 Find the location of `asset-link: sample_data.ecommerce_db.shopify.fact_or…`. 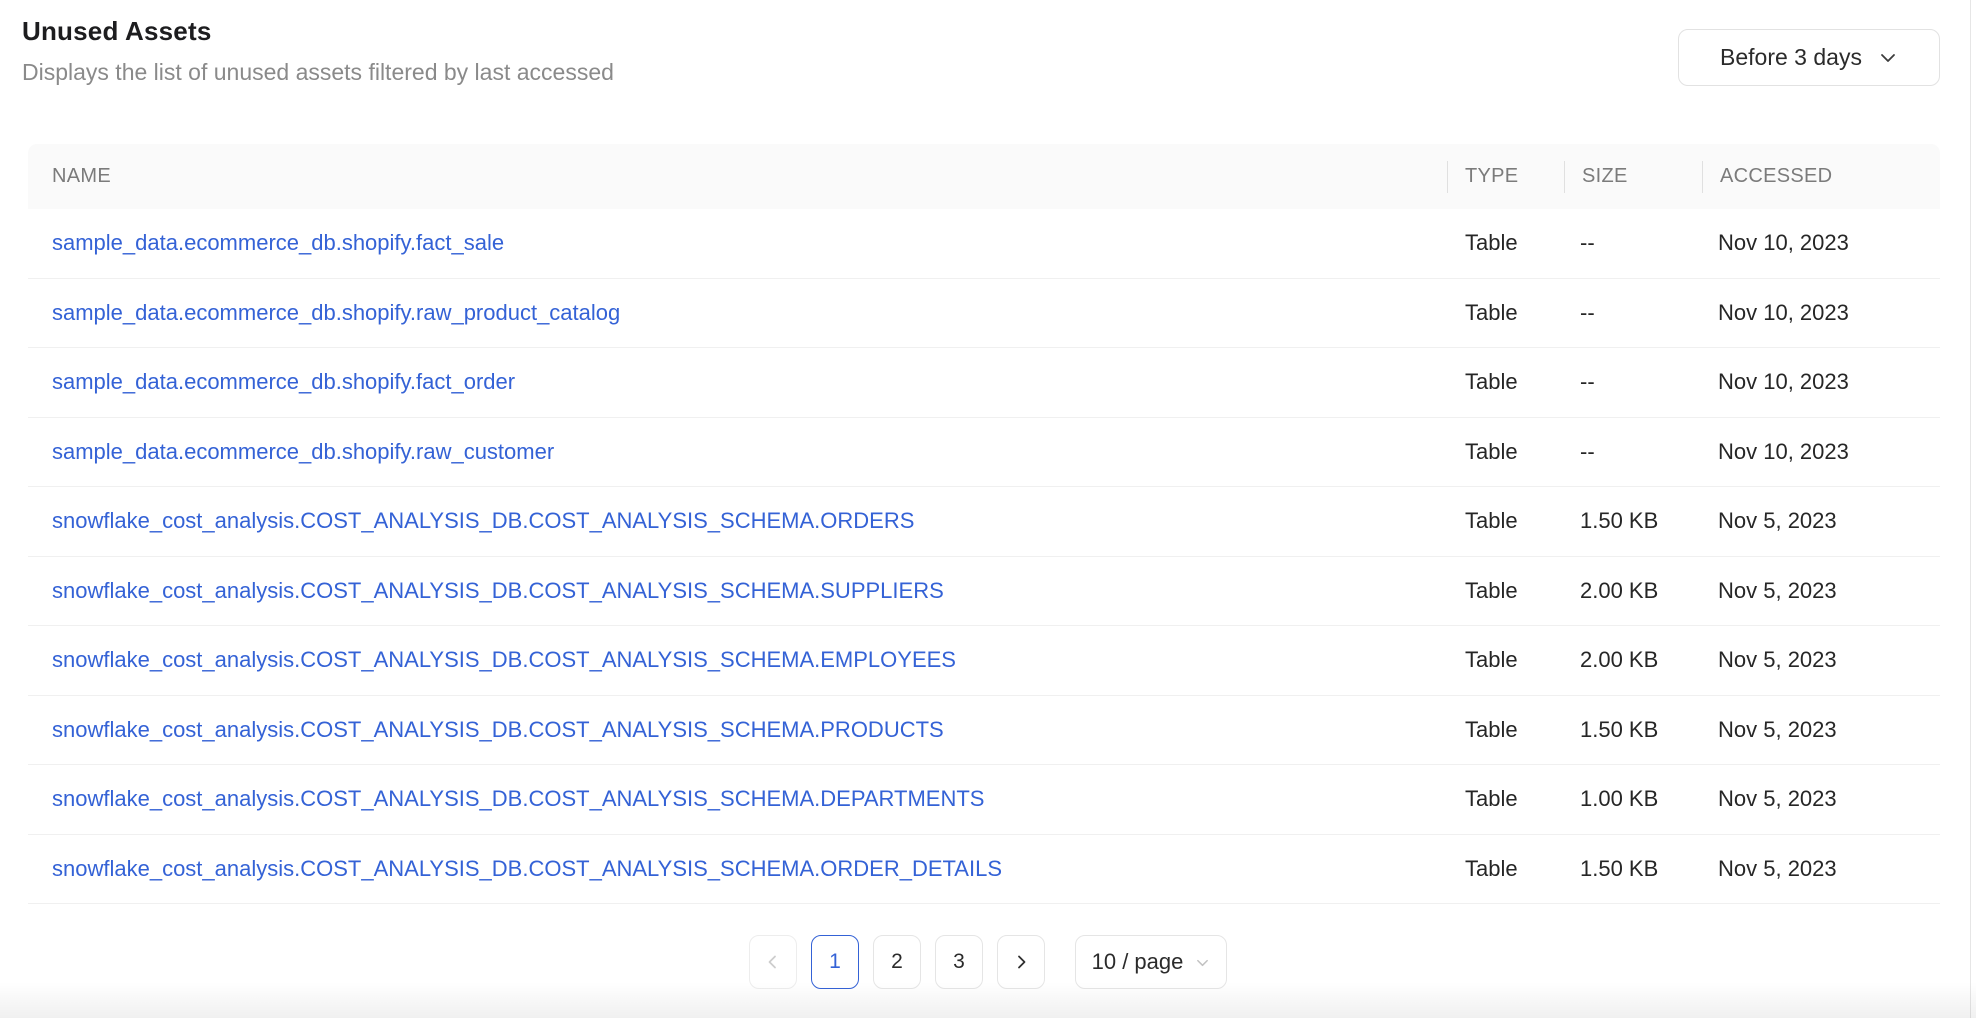

asset-link: sample_data.ecommerce_db.shopify.fact_or… is located at coordinates (283, 381).